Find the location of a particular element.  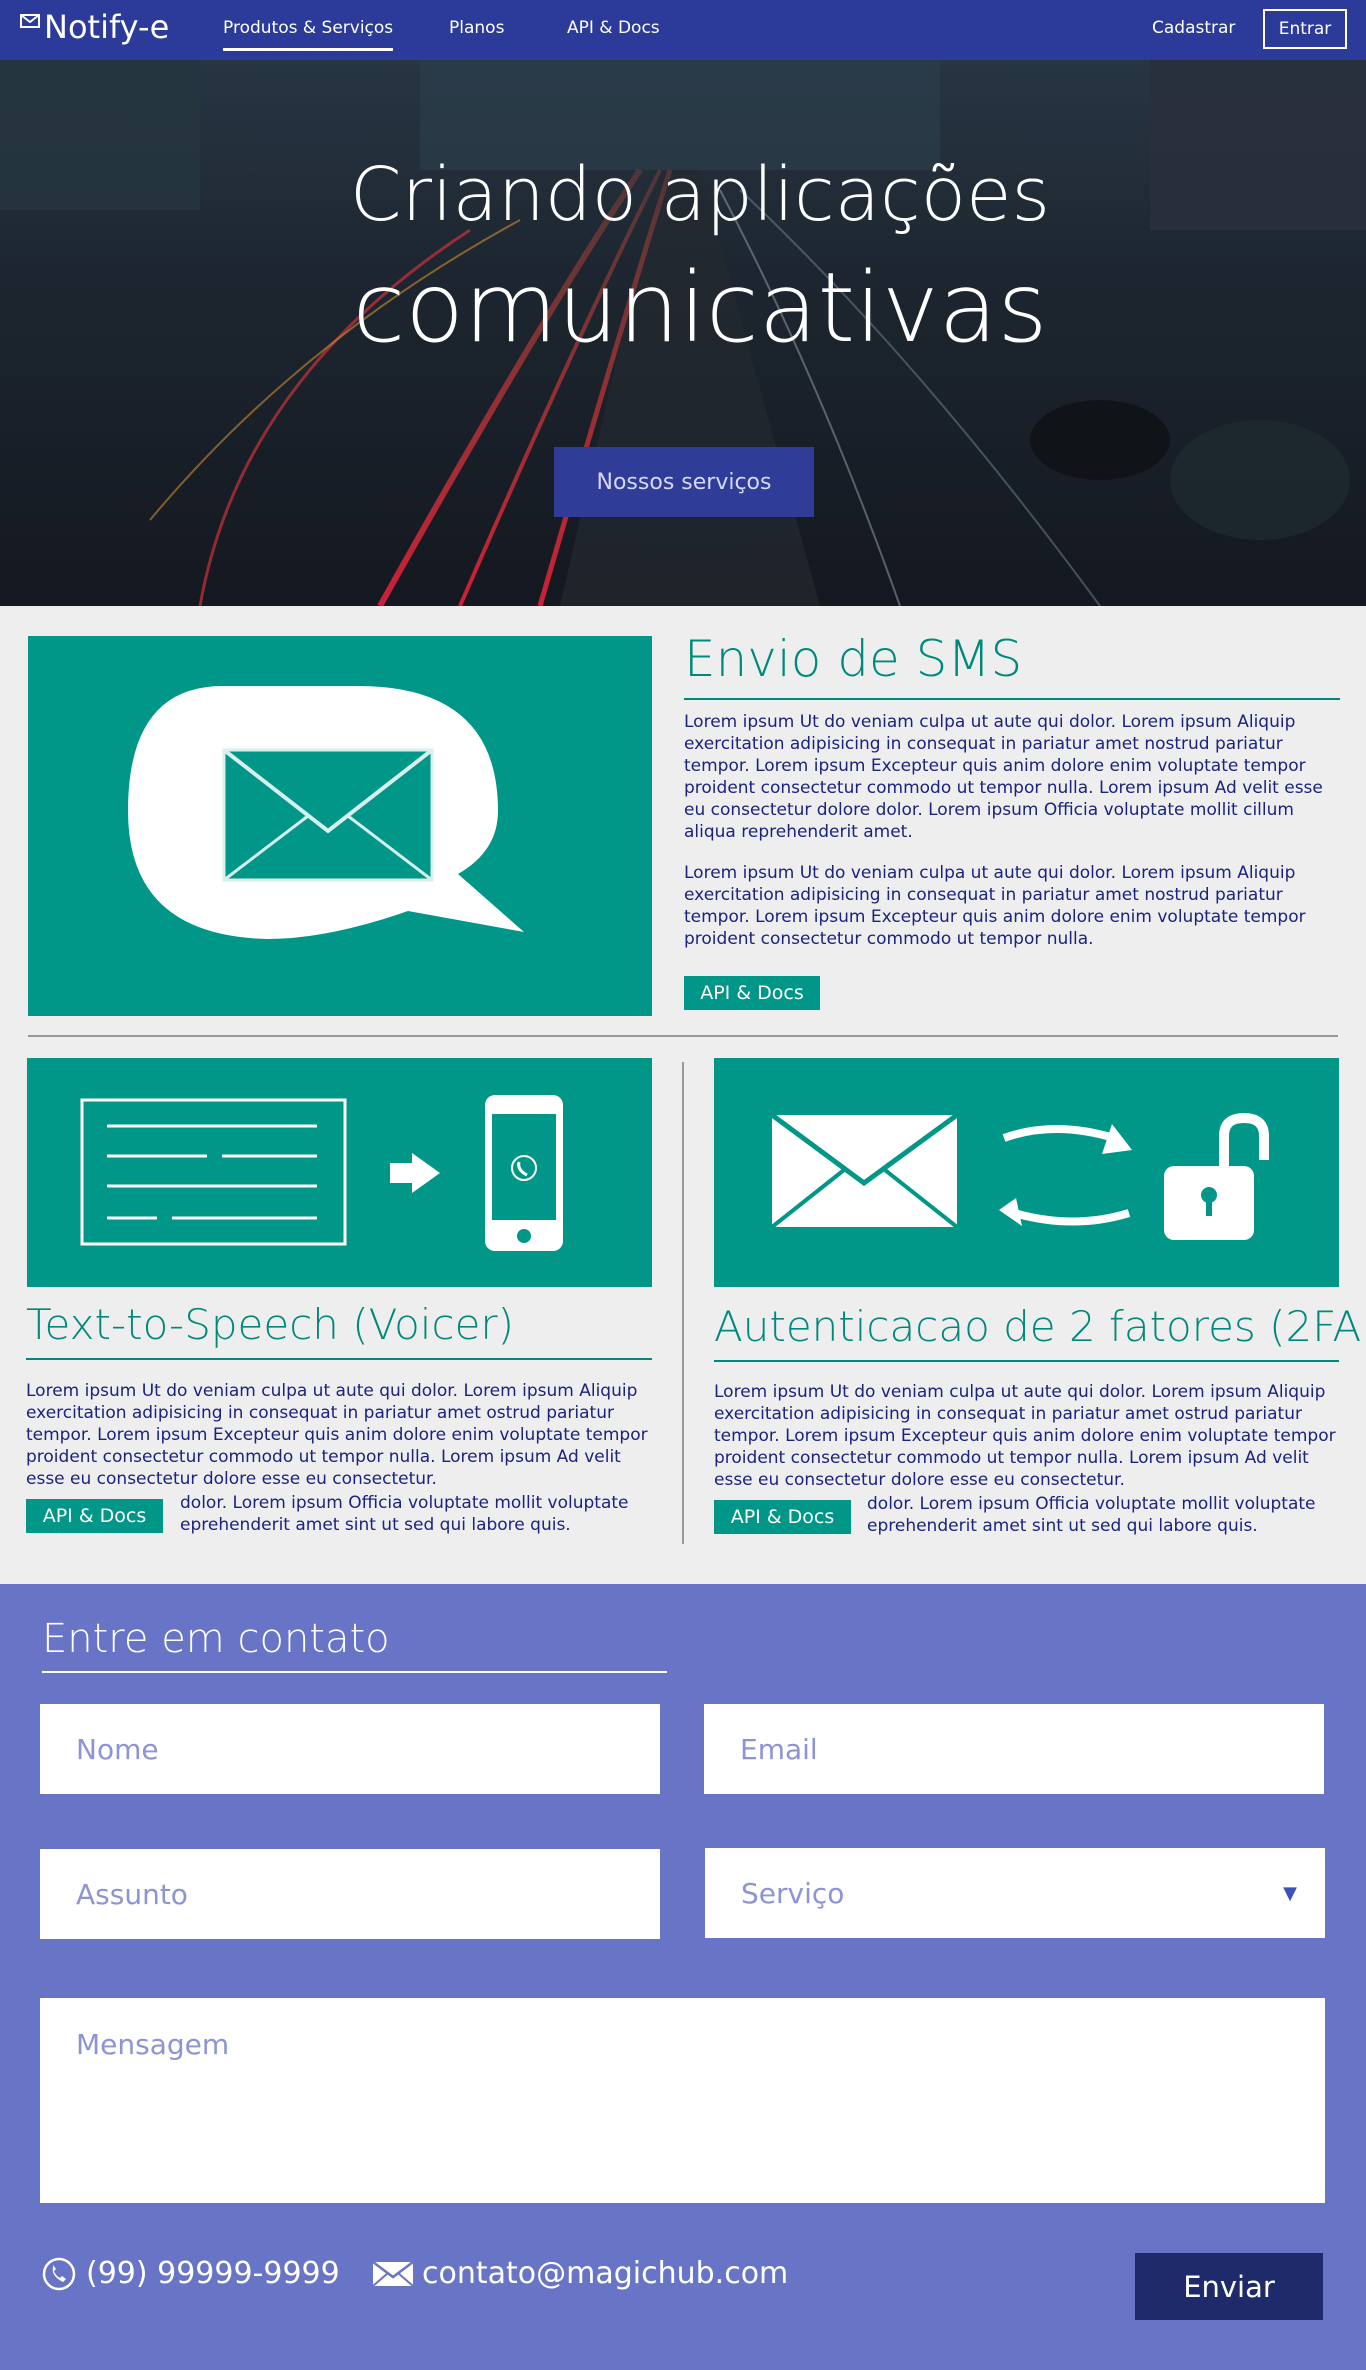

tts-title: Text-to-Speech (Voicer) is located at coordinates (270, 1324).